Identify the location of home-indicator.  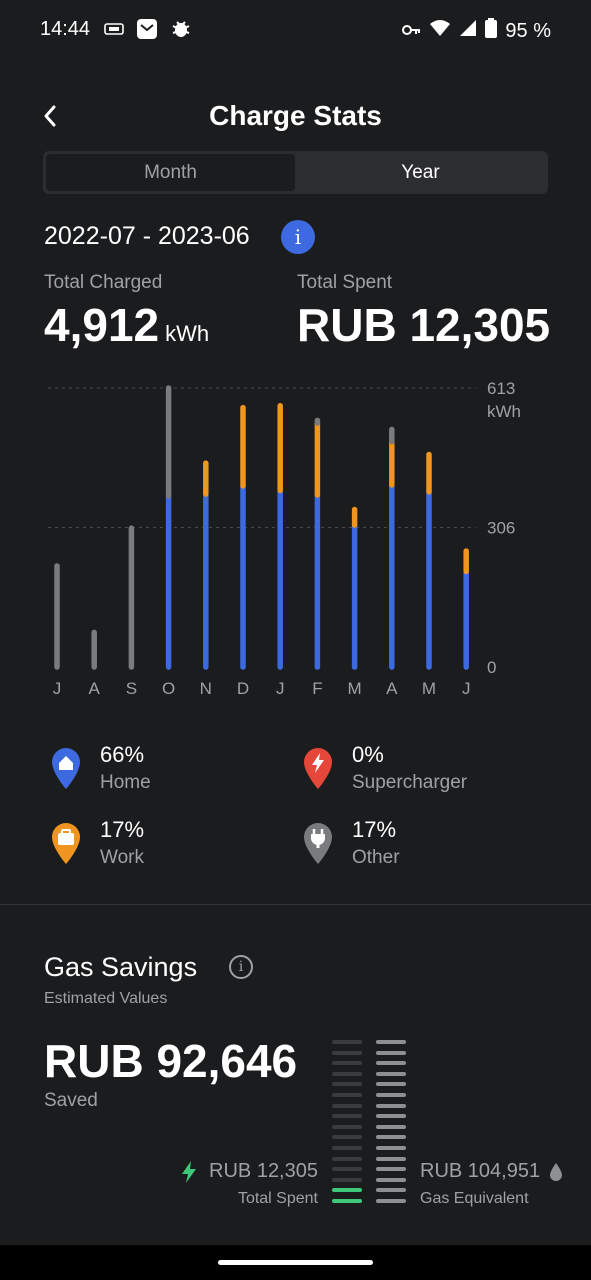
(295, 1262).